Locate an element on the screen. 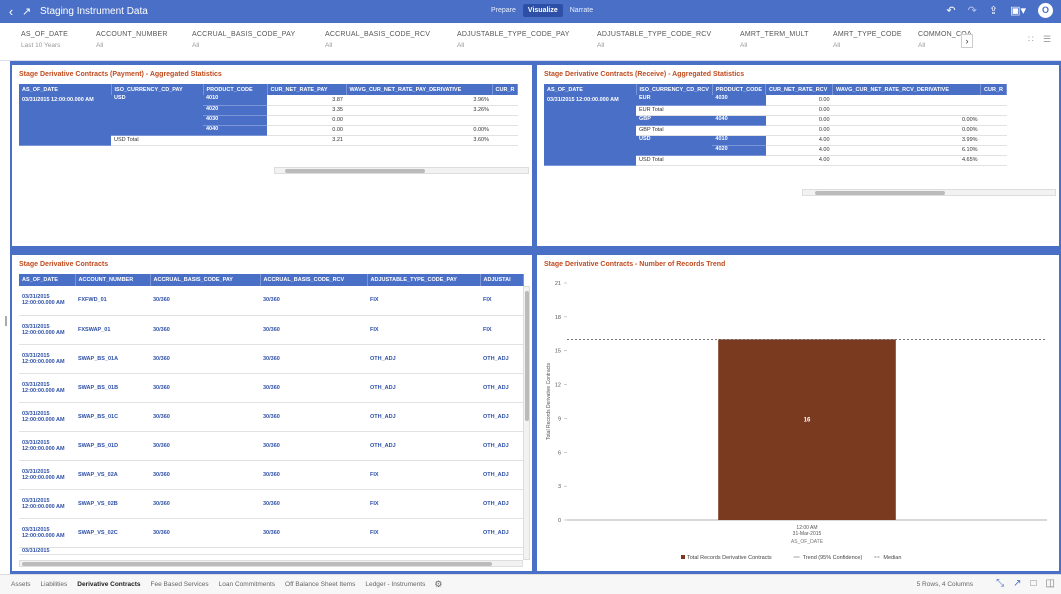 The height and width of the screenshot is (594, 1061). column-header: ACCOUNT_NUMBER is located at coordinates (113, 280).